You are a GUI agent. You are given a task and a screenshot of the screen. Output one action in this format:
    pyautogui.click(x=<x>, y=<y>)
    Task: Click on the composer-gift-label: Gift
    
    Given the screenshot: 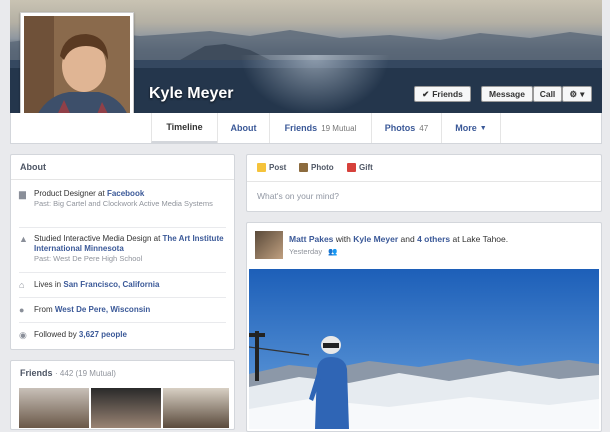 What is the action you would take?
    pyautogui.click(x=366, y=167)
    